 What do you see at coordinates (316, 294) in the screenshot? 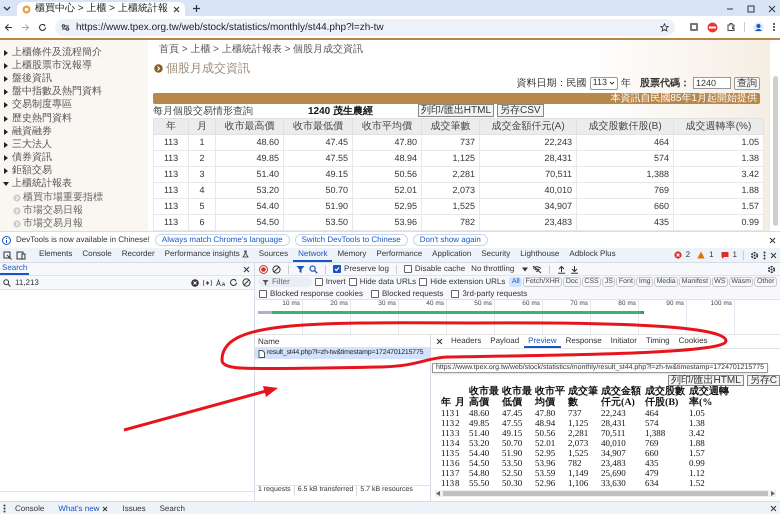
I see `checkbox-label: Blocked response cookies` at bounding box center [316, 294].